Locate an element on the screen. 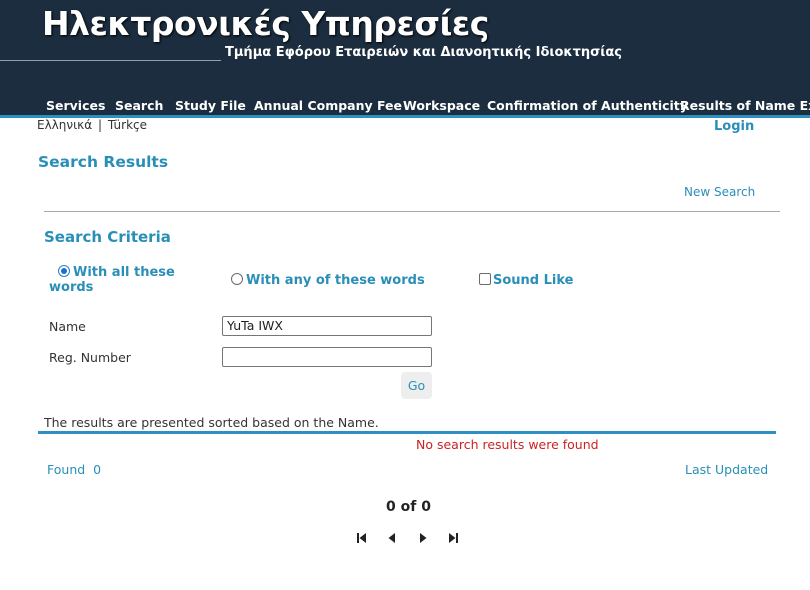 The width and height of the screenshot is (810, 590). next-page-icon is located at coordinates (423, 538).